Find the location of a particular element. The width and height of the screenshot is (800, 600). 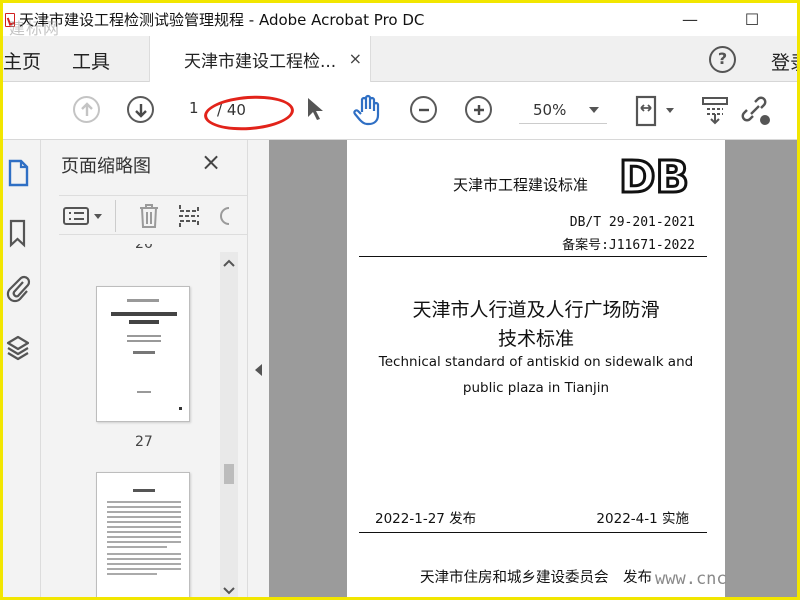

toolbar-divider is located at coordinates (115, 216).